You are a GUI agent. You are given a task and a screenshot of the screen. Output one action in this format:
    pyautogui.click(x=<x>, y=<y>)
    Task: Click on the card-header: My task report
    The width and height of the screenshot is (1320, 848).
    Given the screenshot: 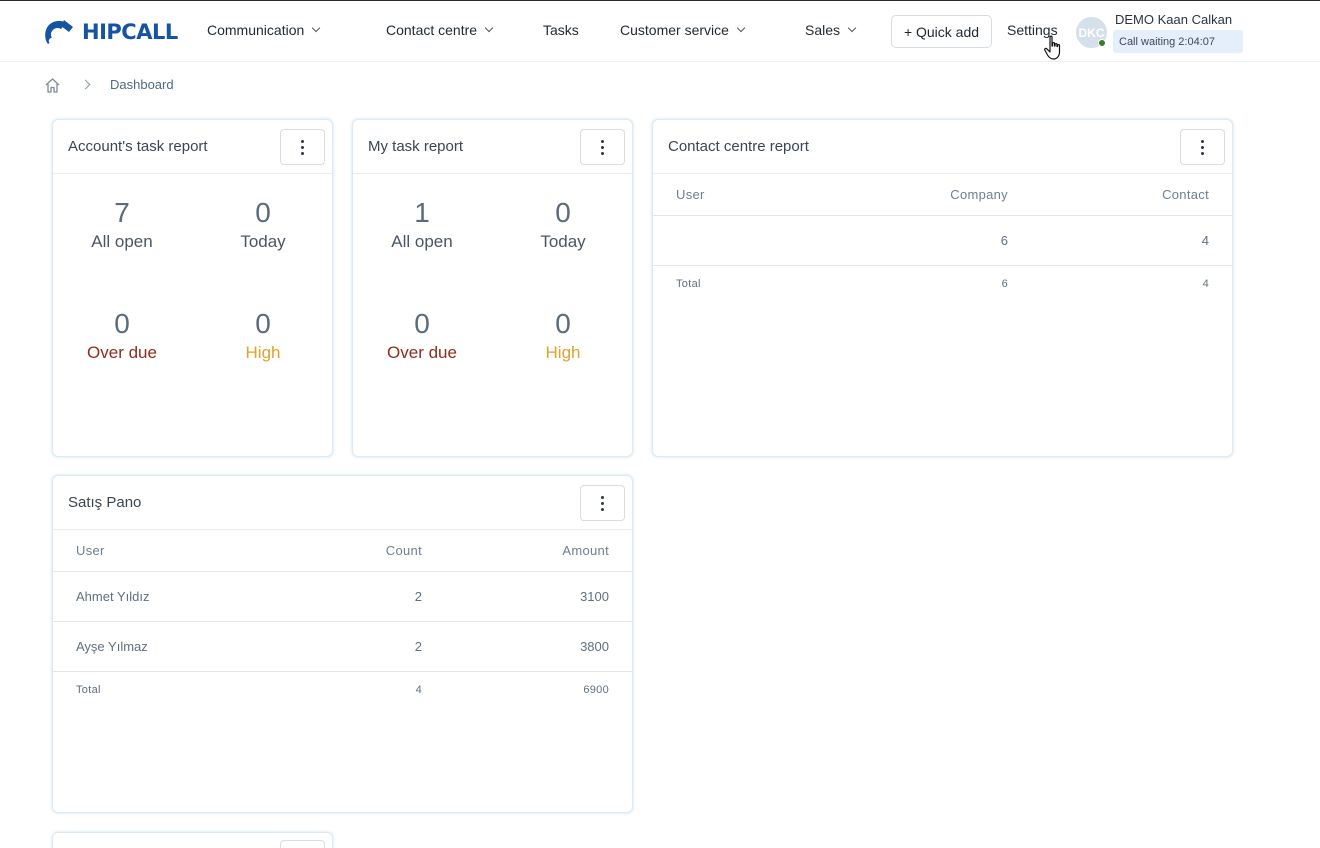 What is the action you would take?
    pyautogui.click(x=492, y=147)
    